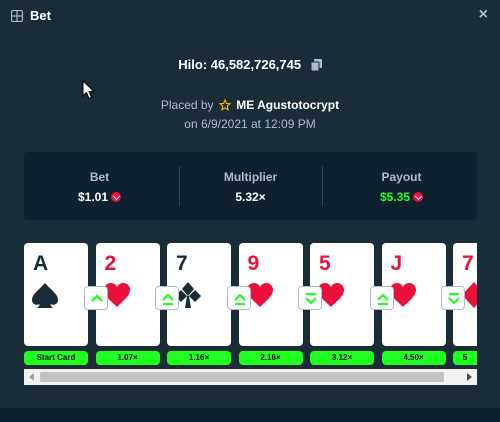  Describe the element at coordinates (250, 17) in the screenshot. I see `modal-header: Bet ×` at that location.